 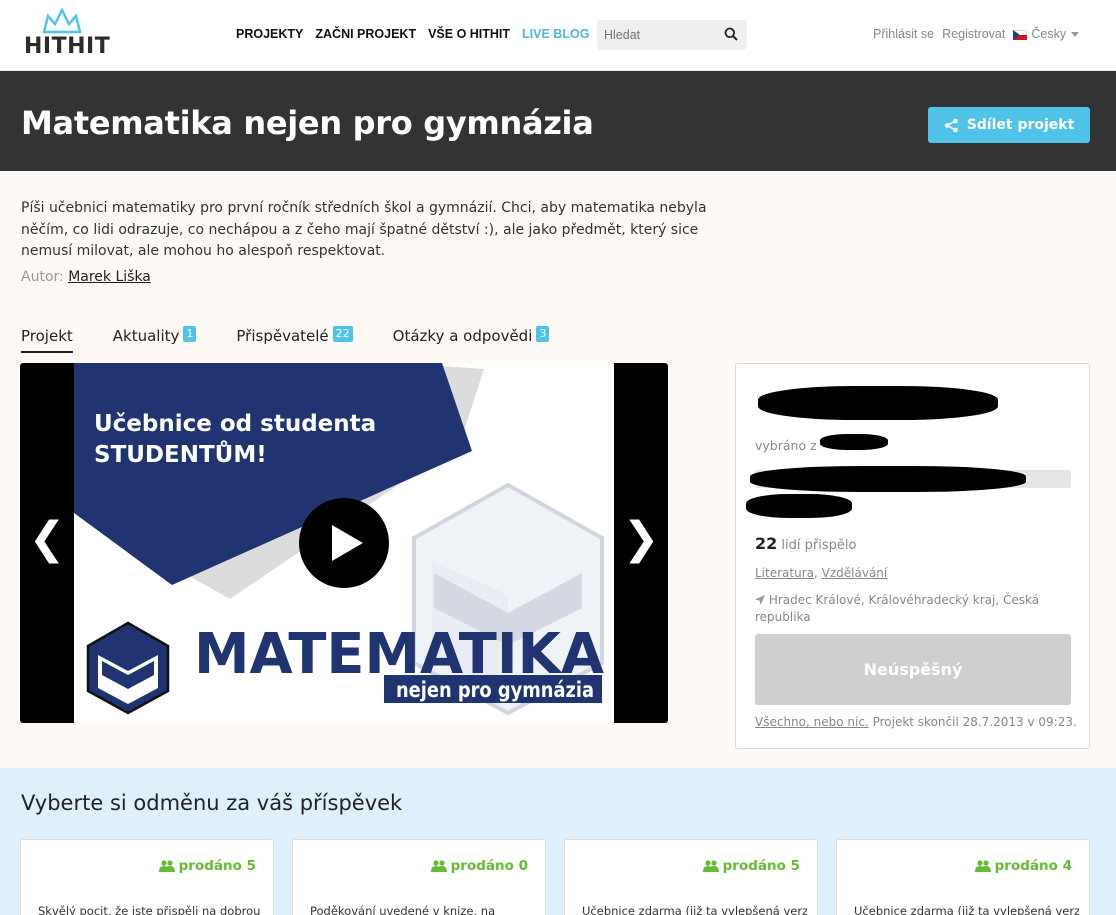 I want to click on tab-faq: Otázky a odpovědi 3, so click(x=471, y=339).